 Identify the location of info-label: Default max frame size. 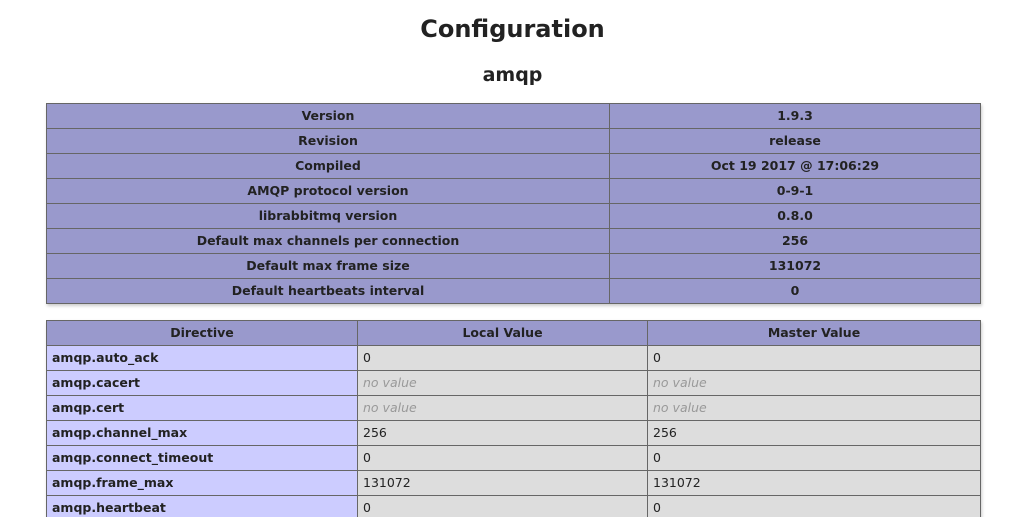
(328, 266).